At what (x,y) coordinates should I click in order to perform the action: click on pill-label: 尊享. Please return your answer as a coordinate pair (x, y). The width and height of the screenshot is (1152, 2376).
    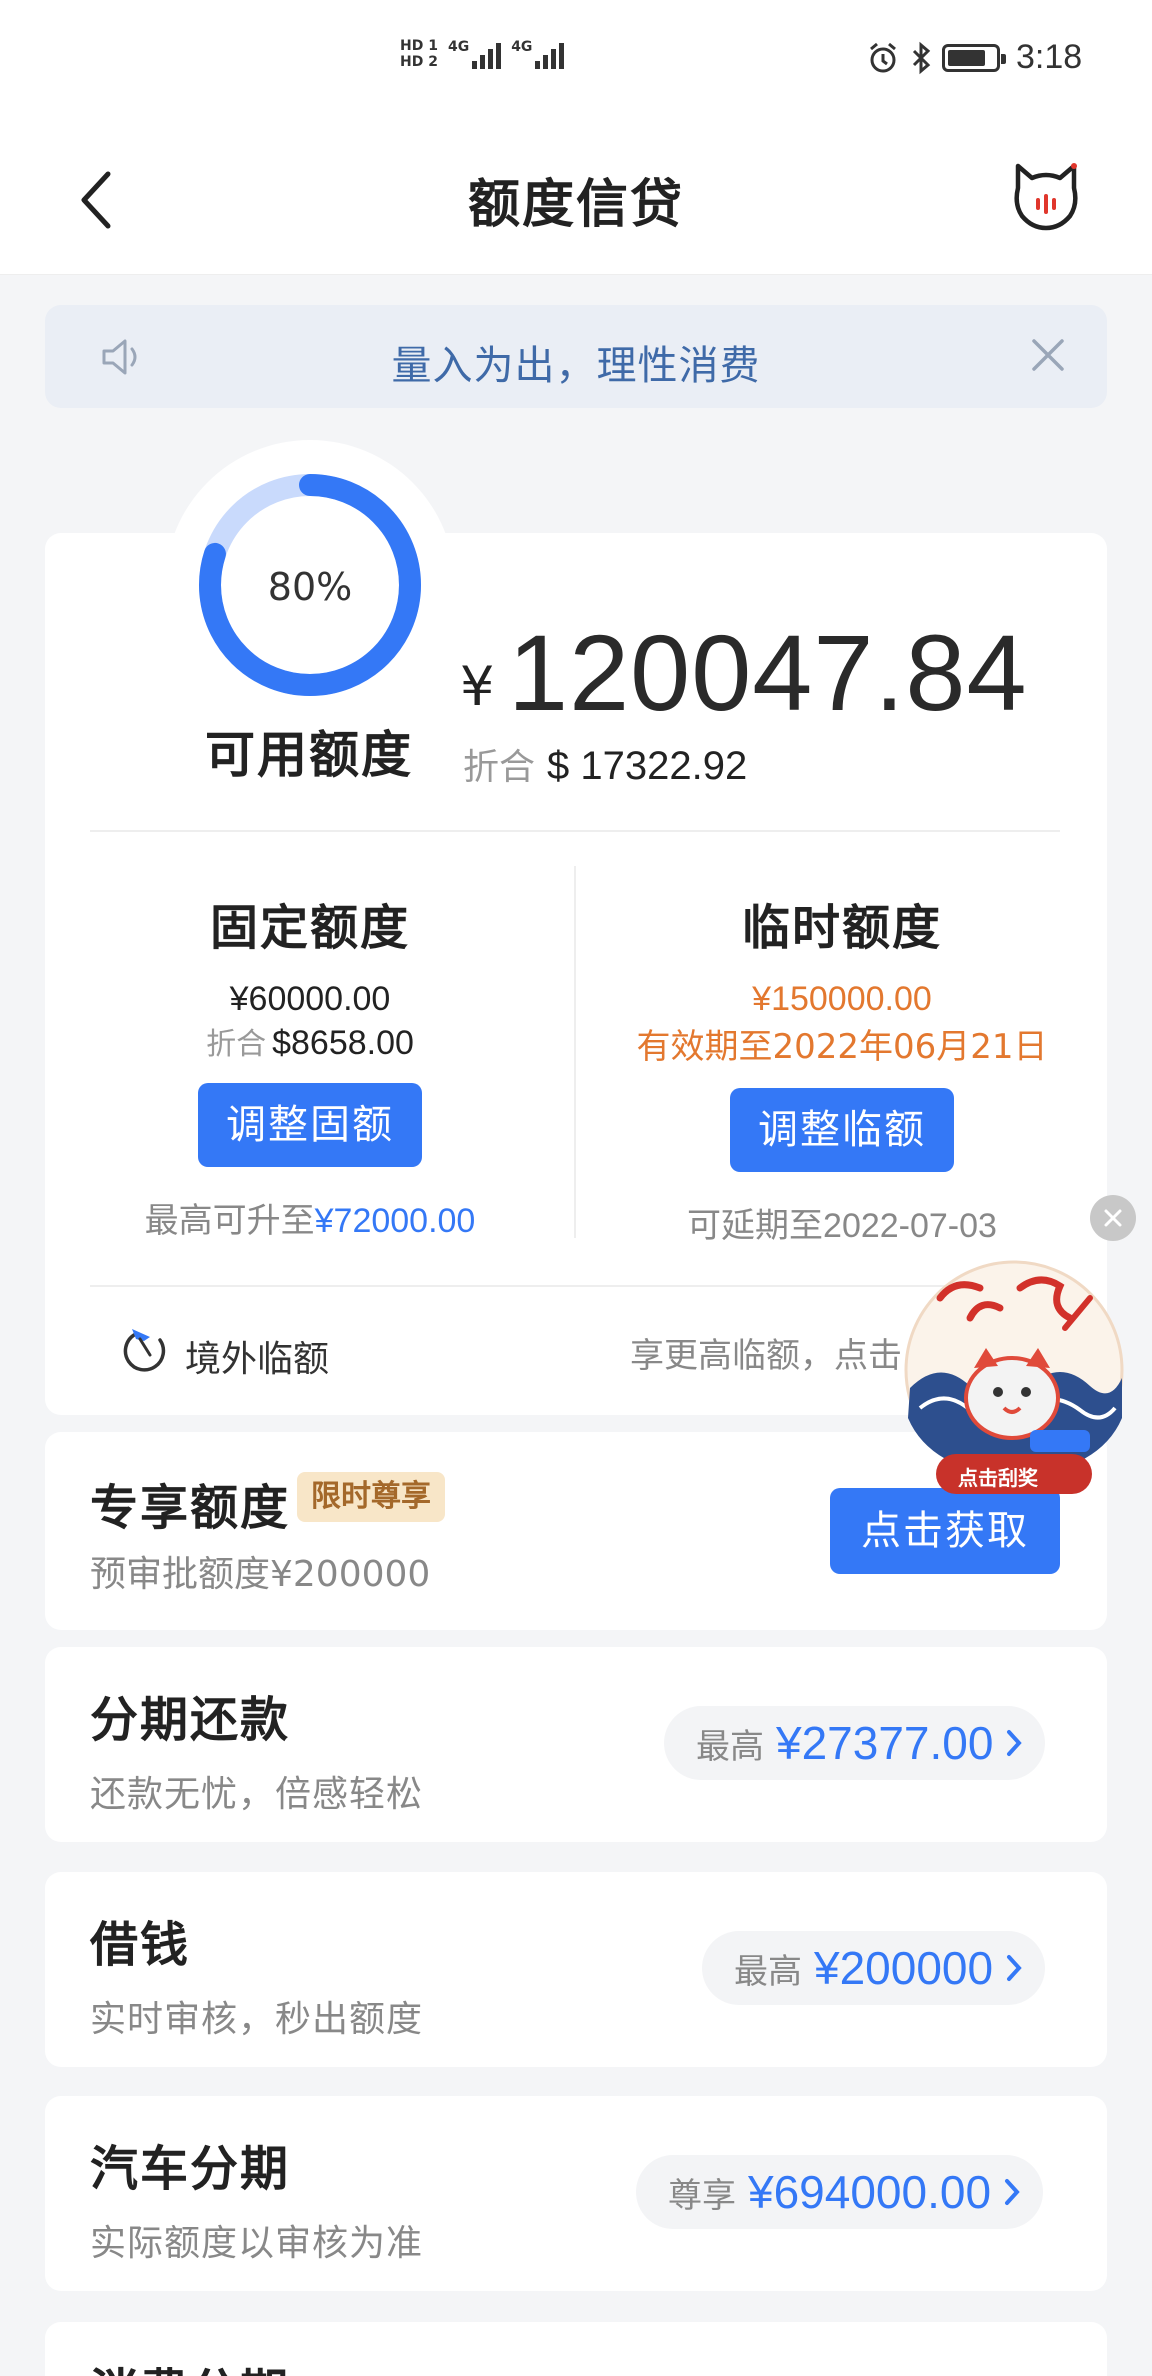
    Looking at the image, I should click on (702, 2195).